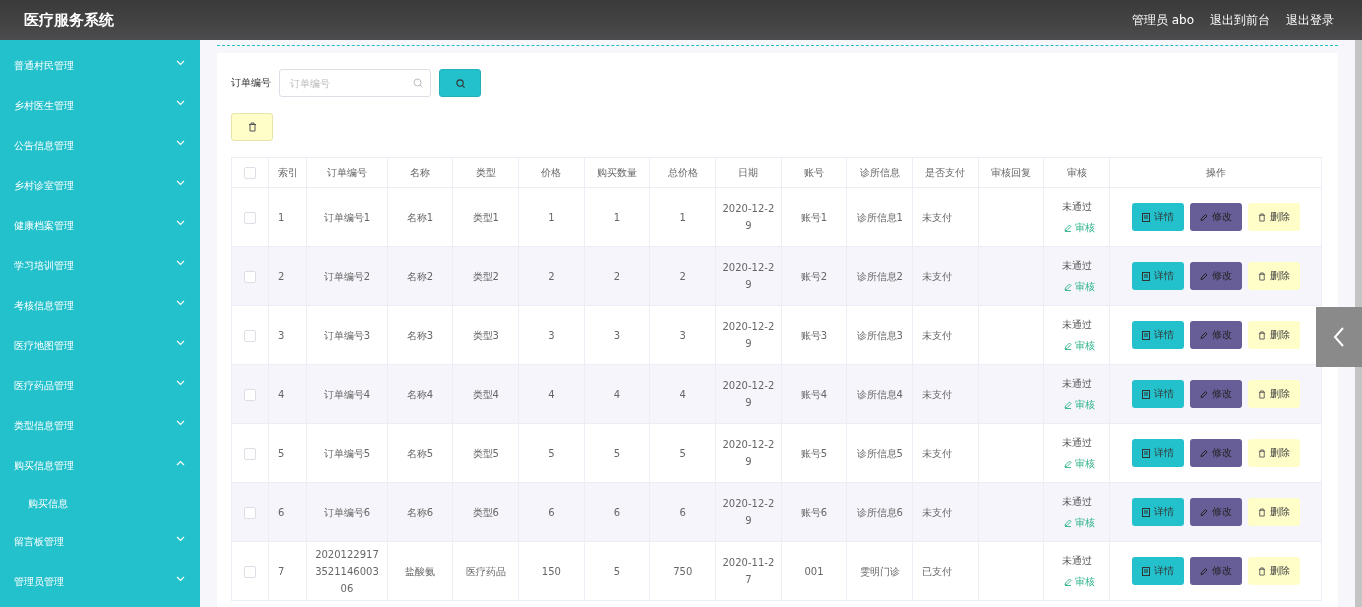  What do you see at coordinates (814, 335) in the screenshot?
I see `table-cell: 账号3` at bounding box center [814, 335].